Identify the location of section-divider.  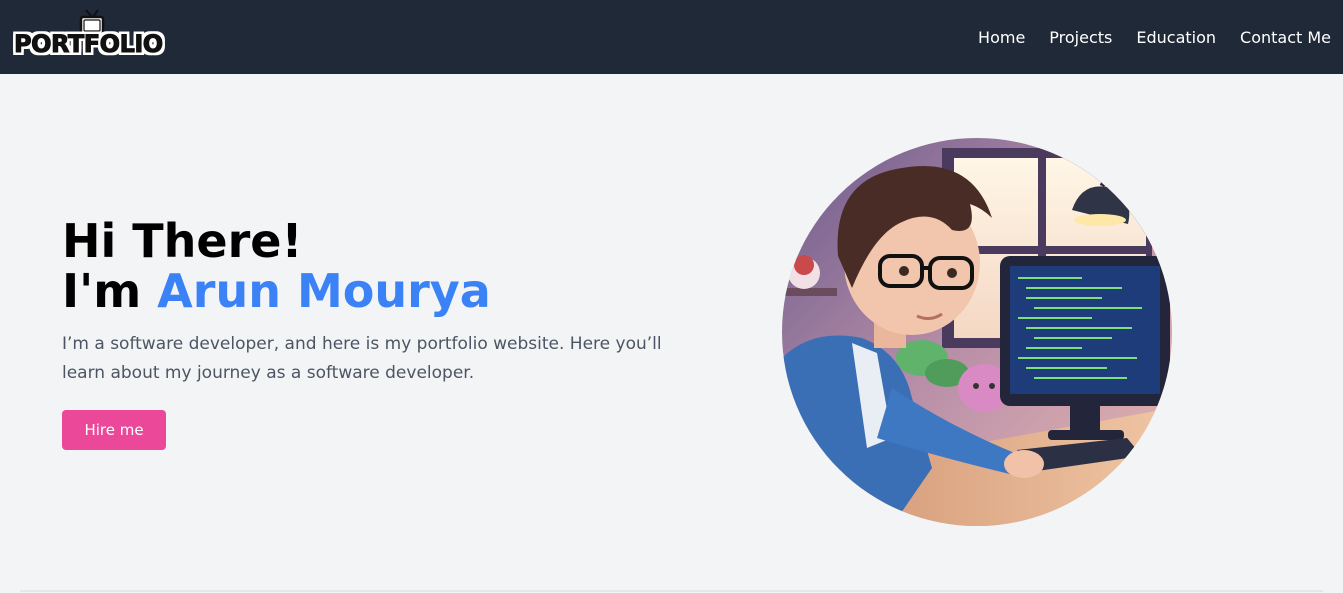
(671, 591).